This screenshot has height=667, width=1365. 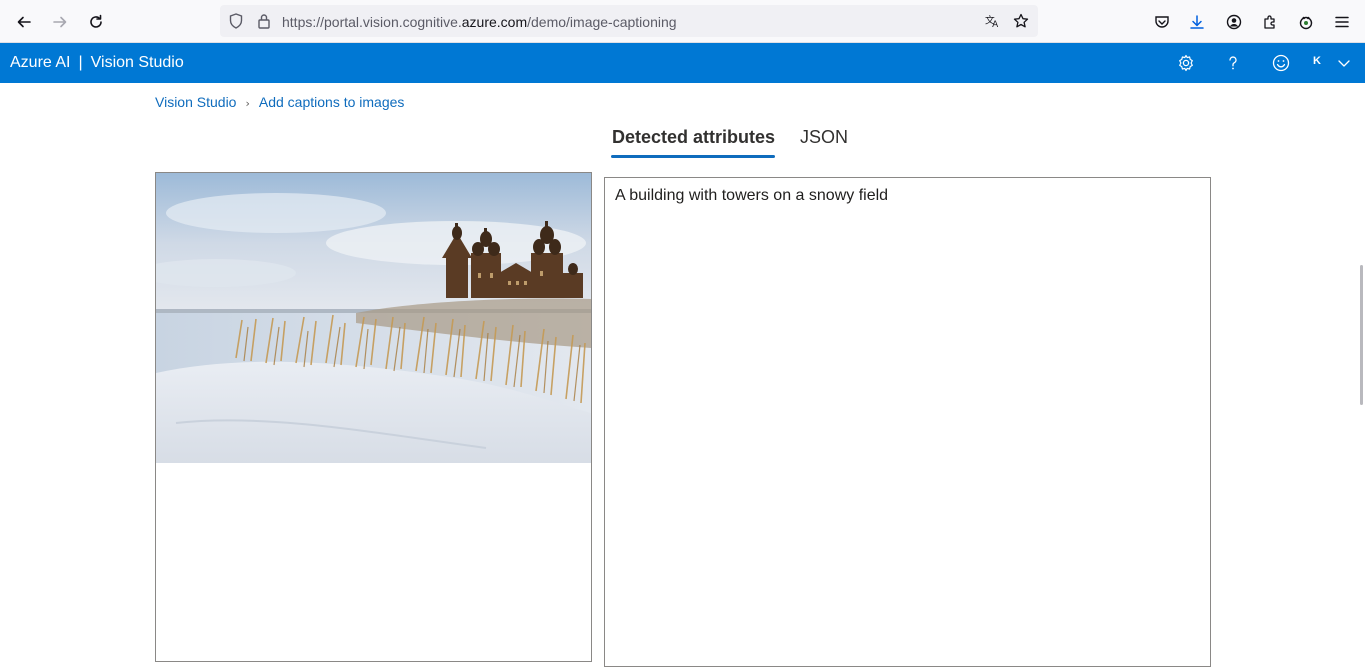 What do you see at coordinates (602, 22) in the screenshot?
I see `url-path: /demo/image-captioning` at bounding box center [602, 22].